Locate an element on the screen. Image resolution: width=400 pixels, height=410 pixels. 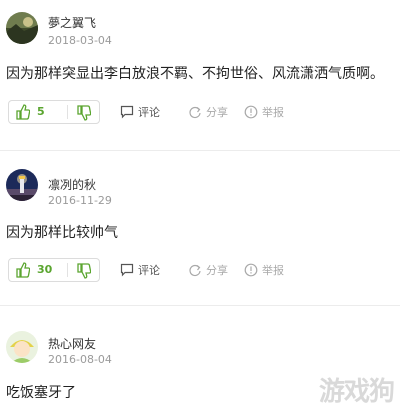
like-count: 5 is located at coordinates (41, 111).